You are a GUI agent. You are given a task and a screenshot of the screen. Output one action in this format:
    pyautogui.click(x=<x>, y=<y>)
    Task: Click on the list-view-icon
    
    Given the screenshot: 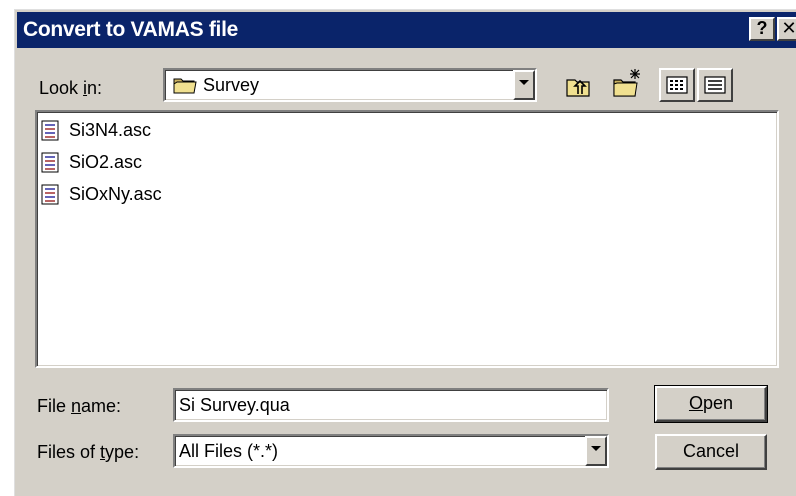 What is the action you would take?
    pyautogui.click(x=677, y=90)
    